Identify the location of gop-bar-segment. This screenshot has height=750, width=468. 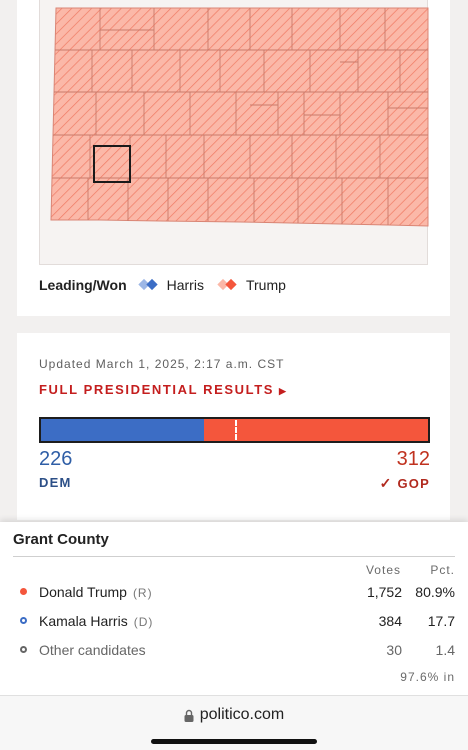
(315, 430).